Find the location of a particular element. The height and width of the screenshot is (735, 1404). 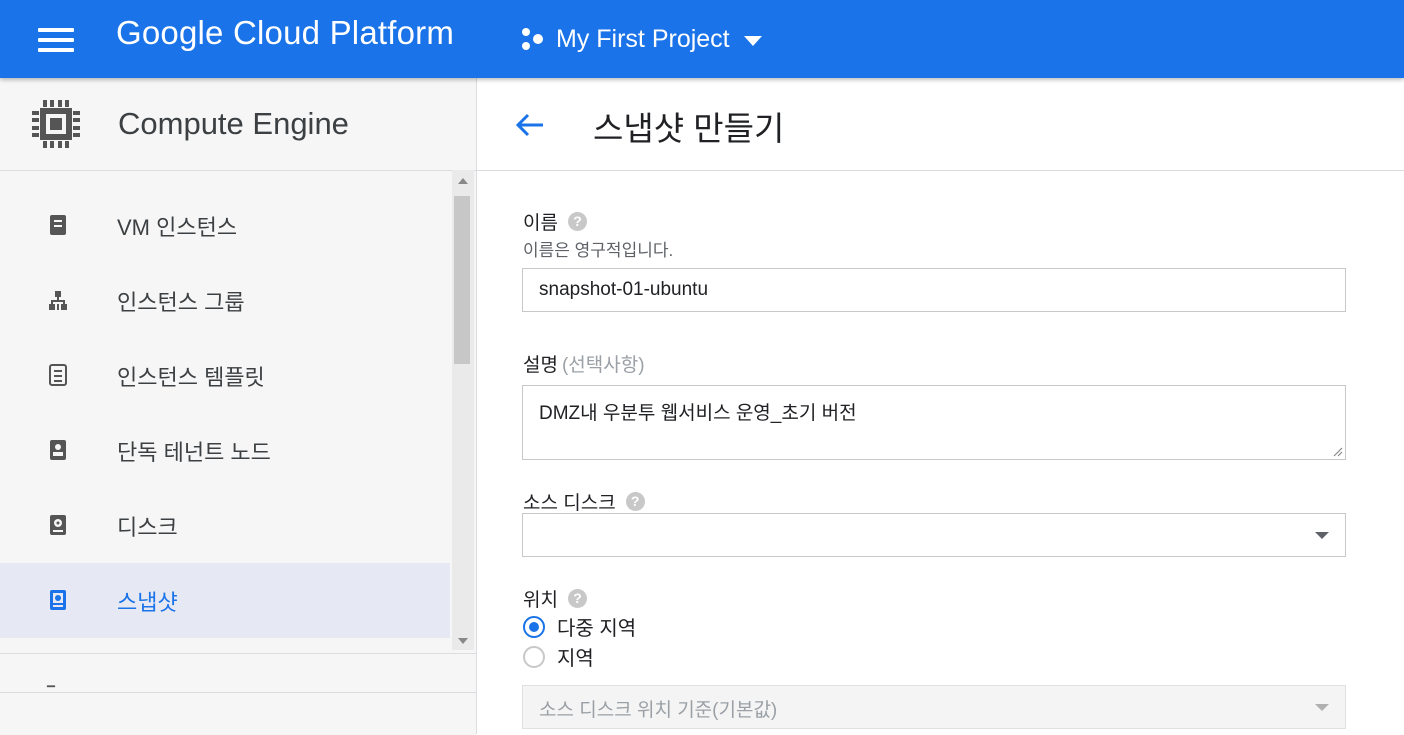

description-label-text: 설명 is located at coordinates (540, 365).